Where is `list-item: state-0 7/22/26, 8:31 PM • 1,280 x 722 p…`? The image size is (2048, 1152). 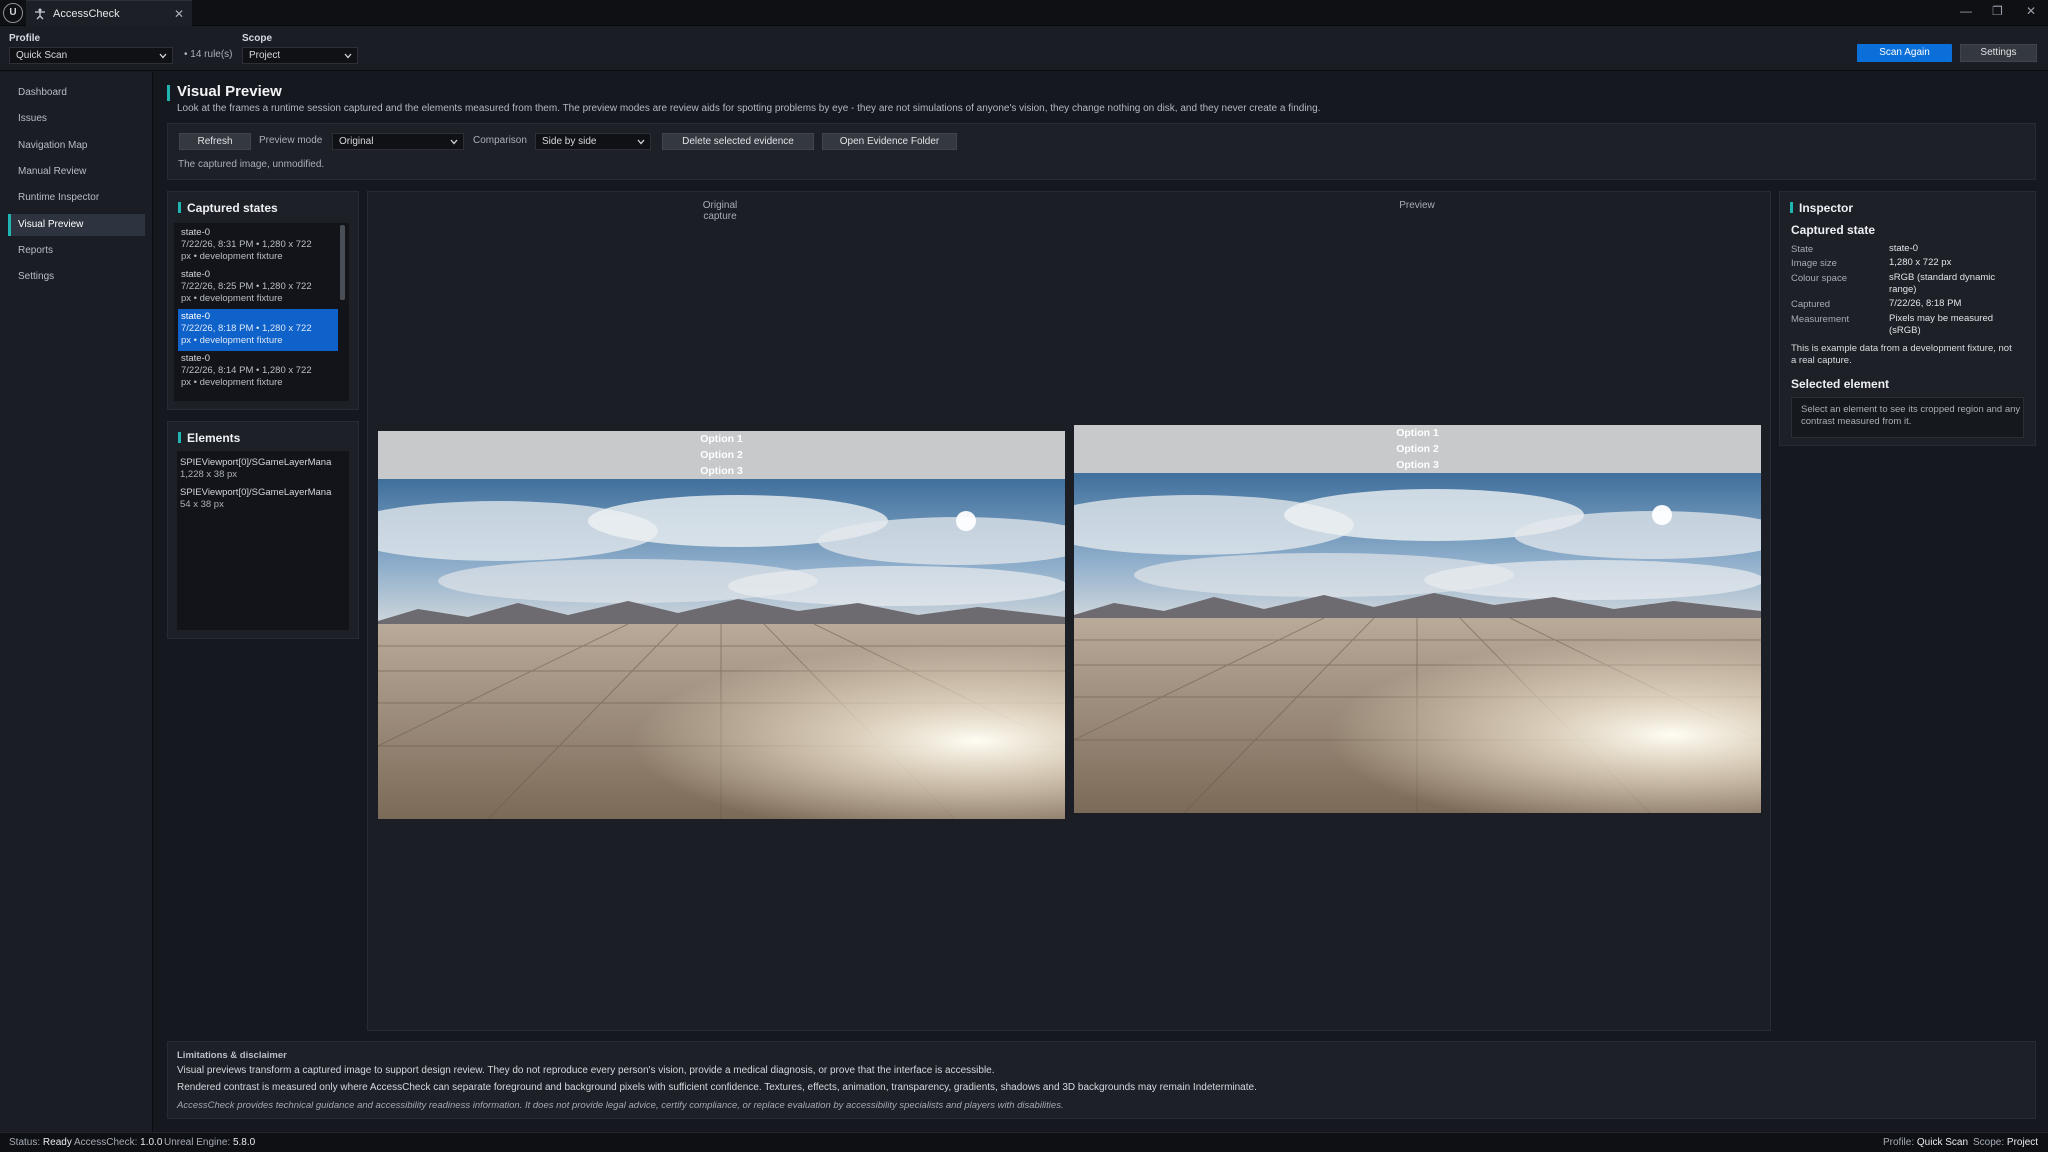 list-item: state-0 7/22/26, 8:31 PM • 1,280 x 722 p… is located at coordinates (258, 246).